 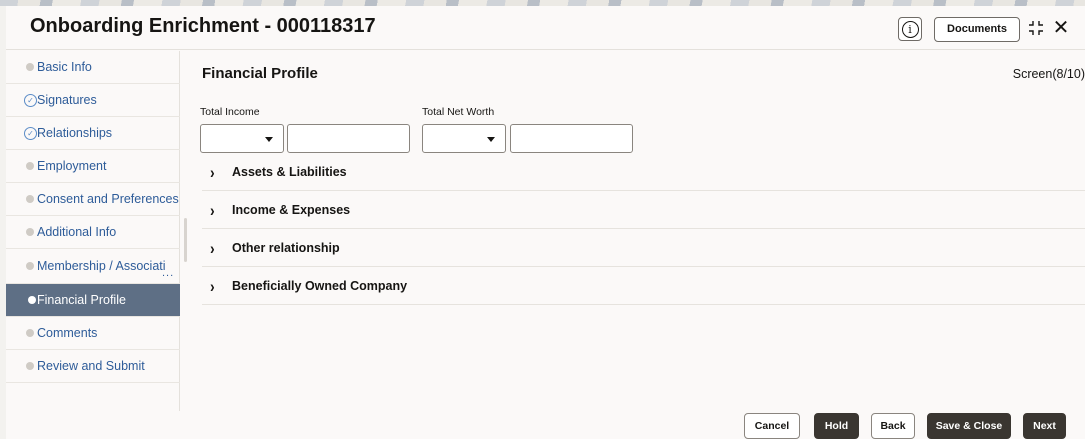 I want to click on sidebar-item-label: Basic Info, so click(x=64, y=67).